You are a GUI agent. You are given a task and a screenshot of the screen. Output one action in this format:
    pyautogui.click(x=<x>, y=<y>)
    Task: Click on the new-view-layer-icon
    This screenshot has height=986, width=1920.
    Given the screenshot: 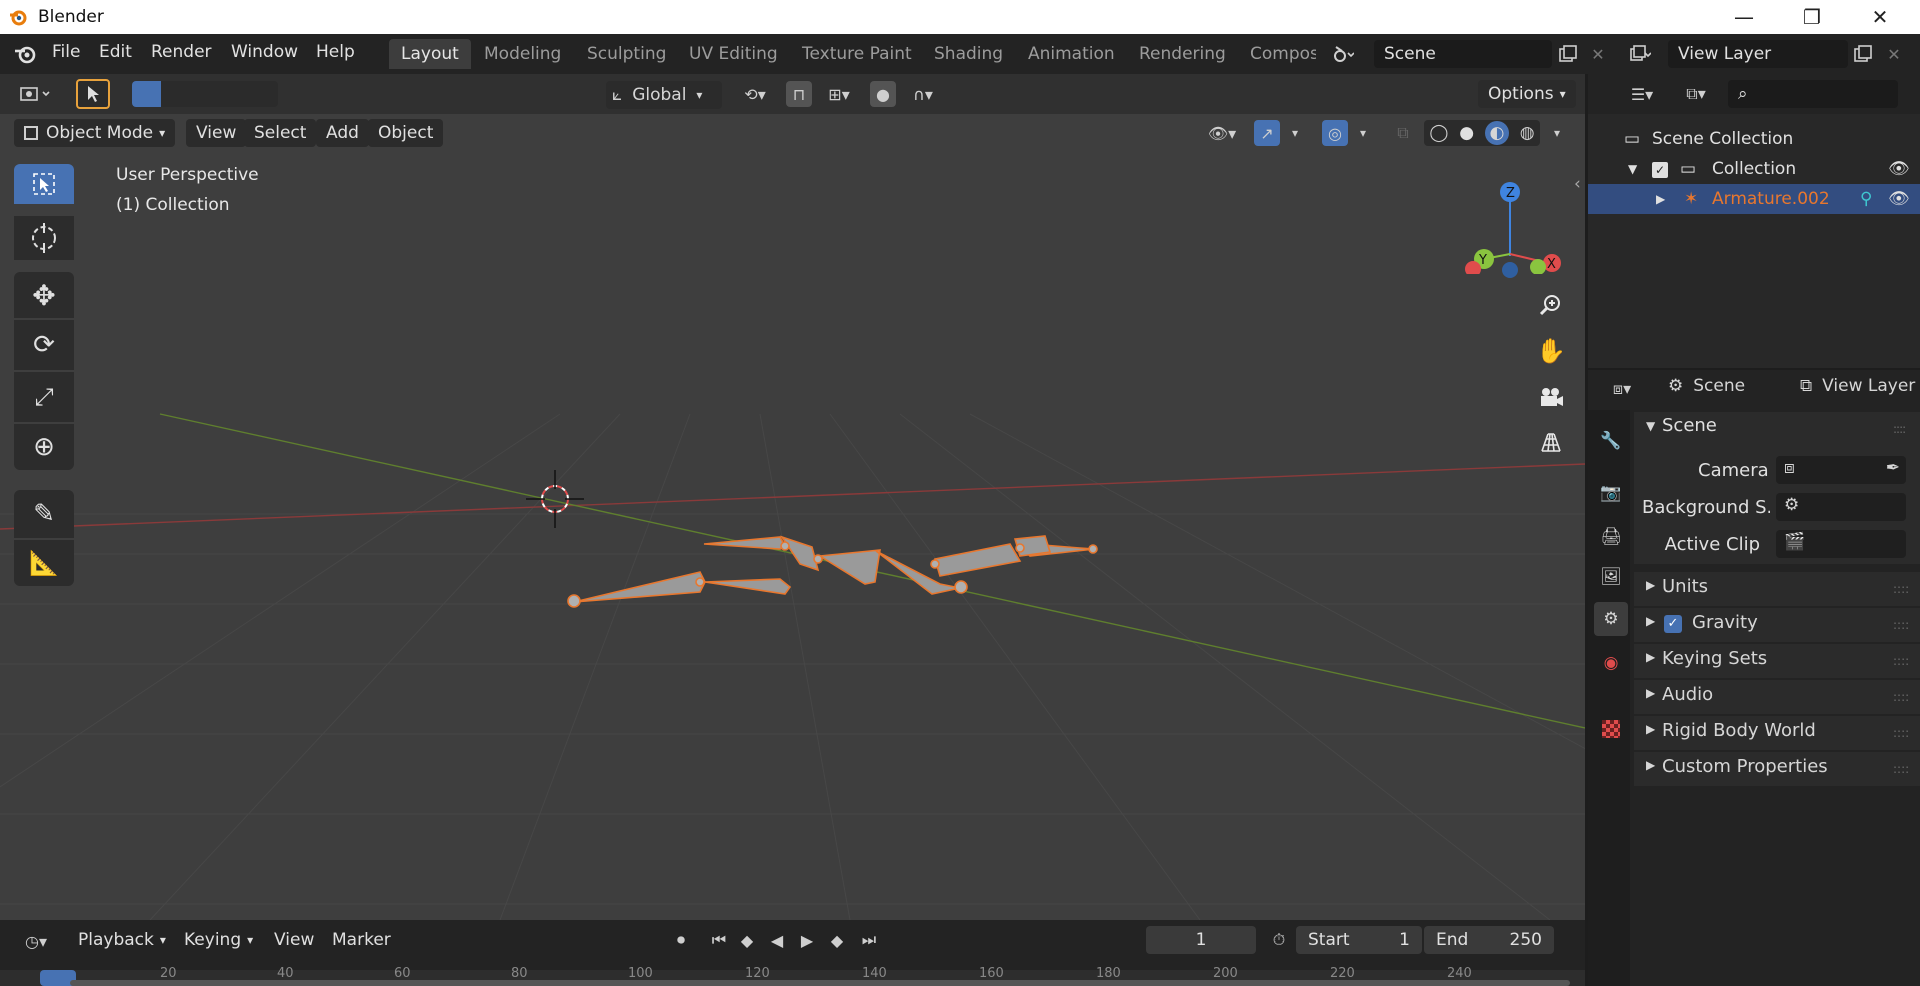 What is the action you would take?
    pyautogui.click(x=1863, y=54)
    